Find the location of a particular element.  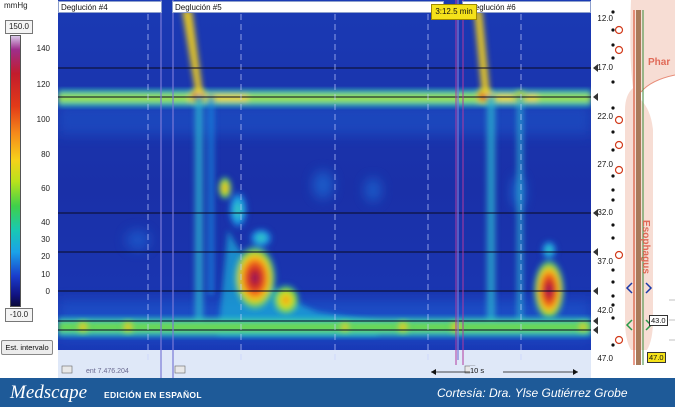

depth-label: 37.0 is located at coordinates (605, 261).